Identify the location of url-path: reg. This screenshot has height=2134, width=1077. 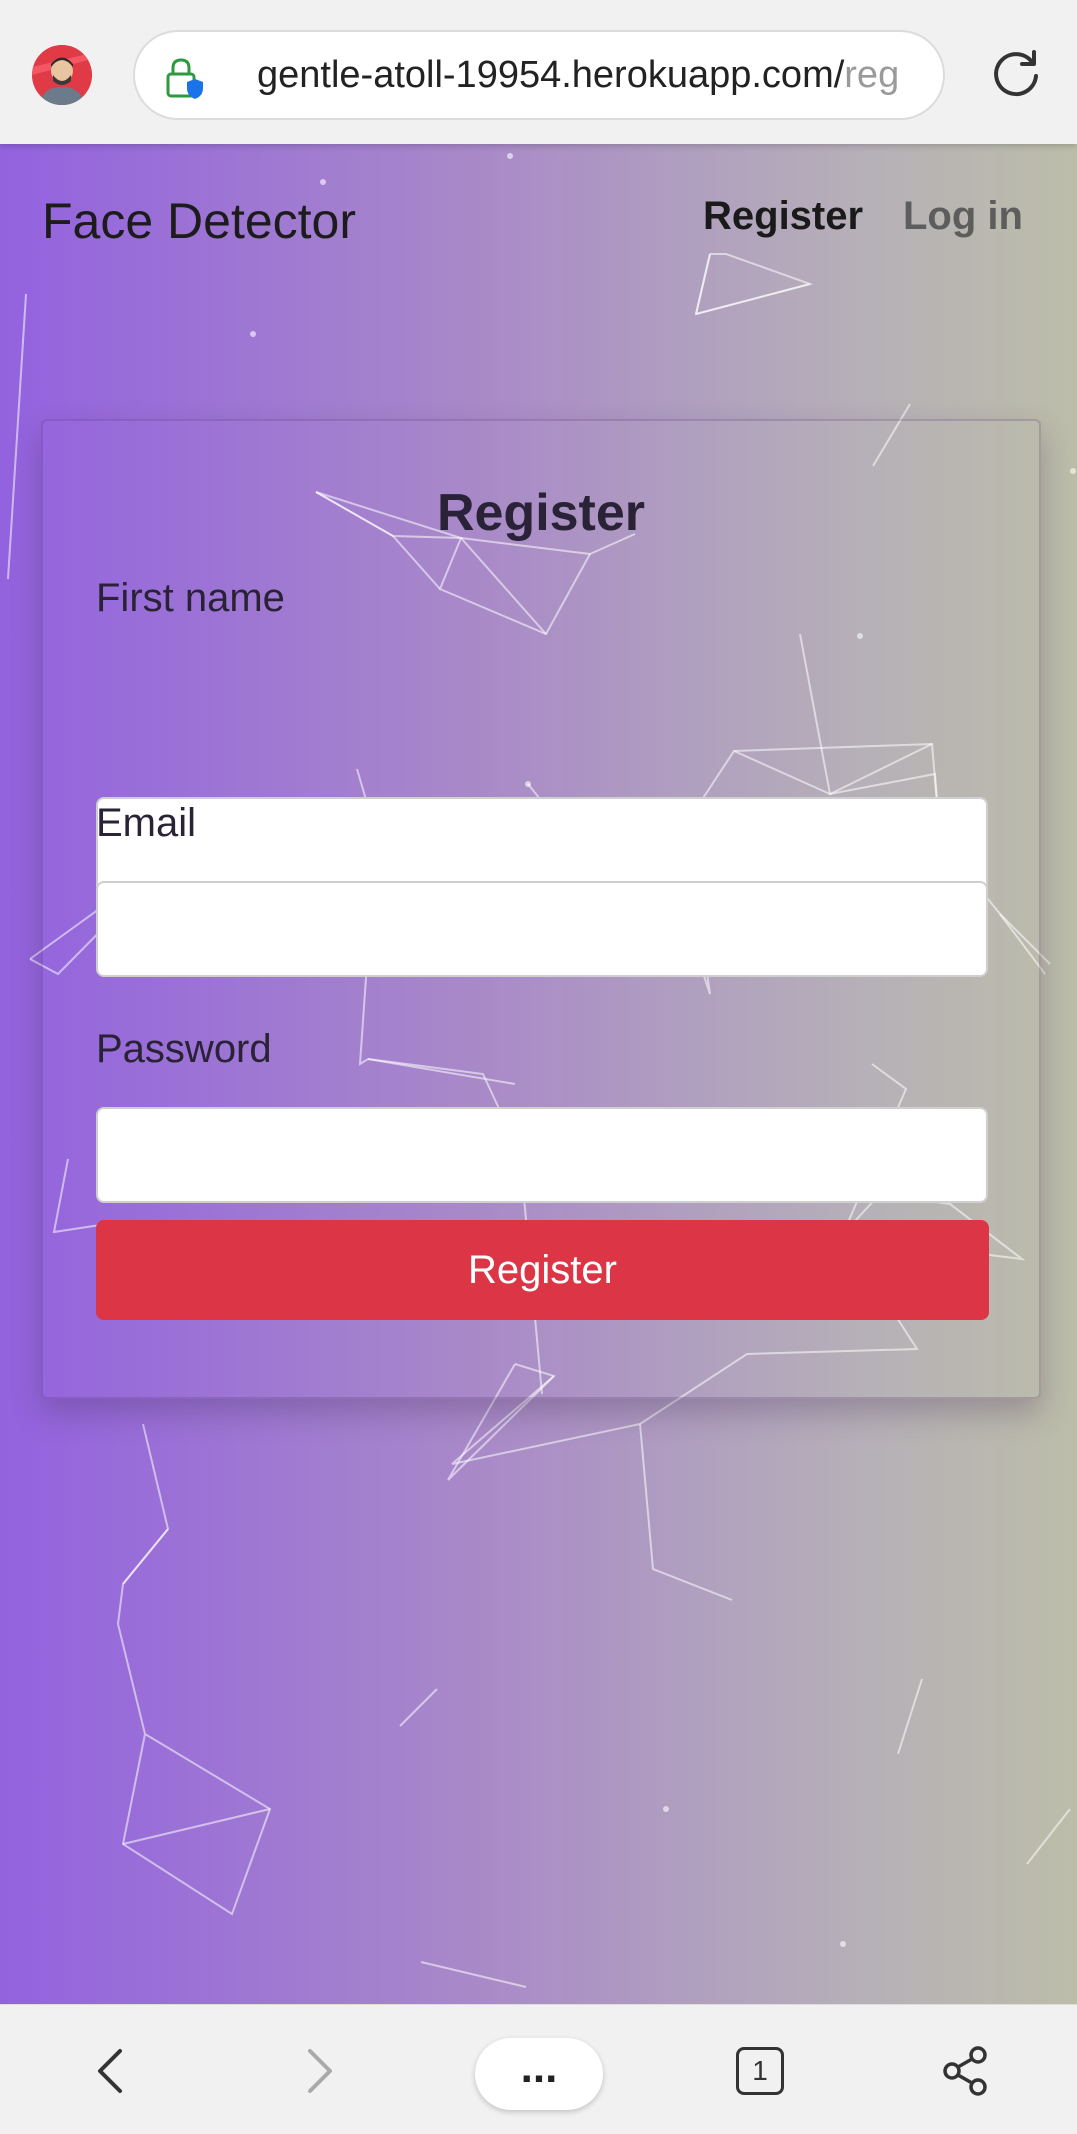
(872, 75).